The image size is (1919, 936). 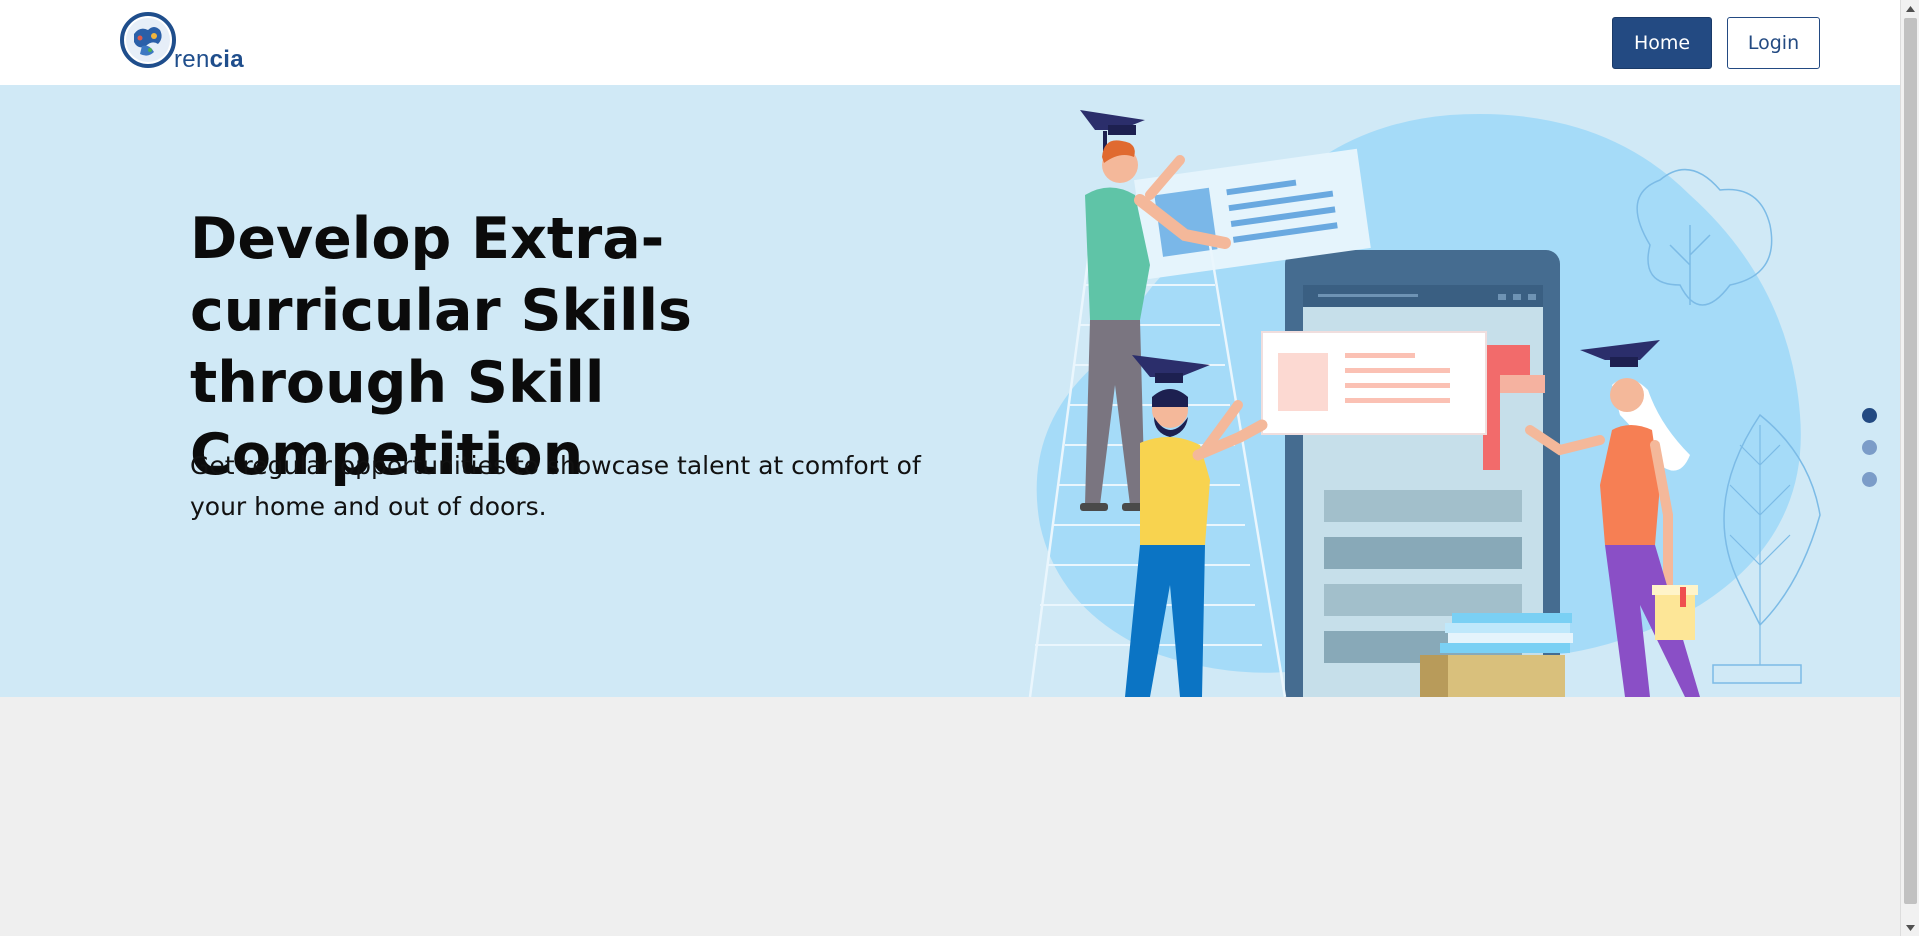 I want to click on scroll-up-arrow-icon, so click(x=1910, y=8).